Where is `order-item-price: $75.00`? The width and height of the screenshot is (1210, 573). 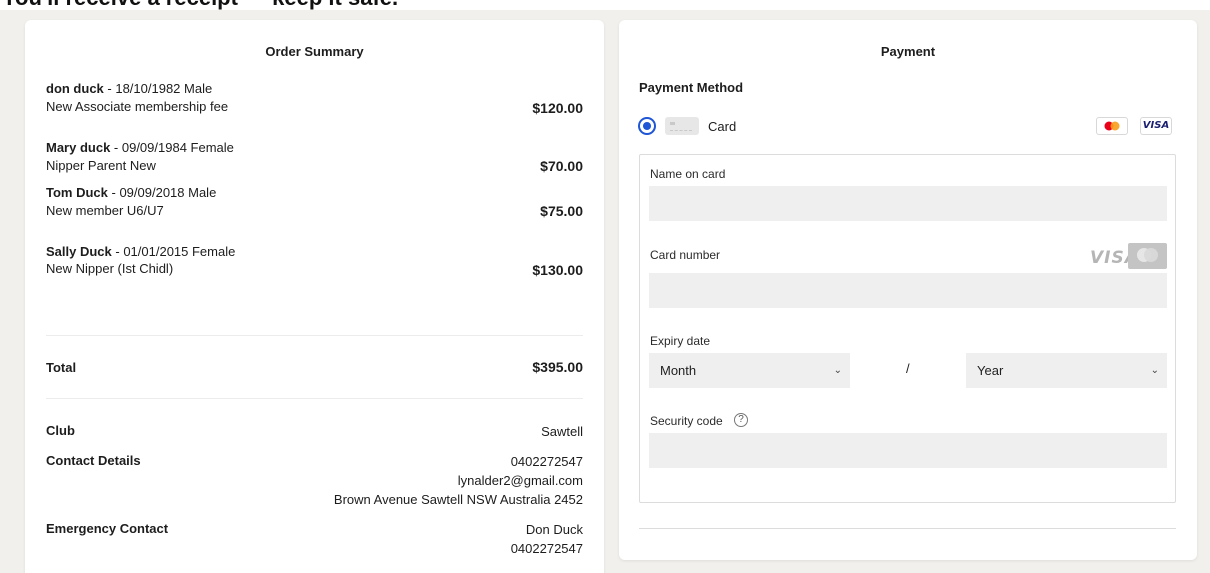 order-item-price: $75.00 is located at coordinates (561, 211).